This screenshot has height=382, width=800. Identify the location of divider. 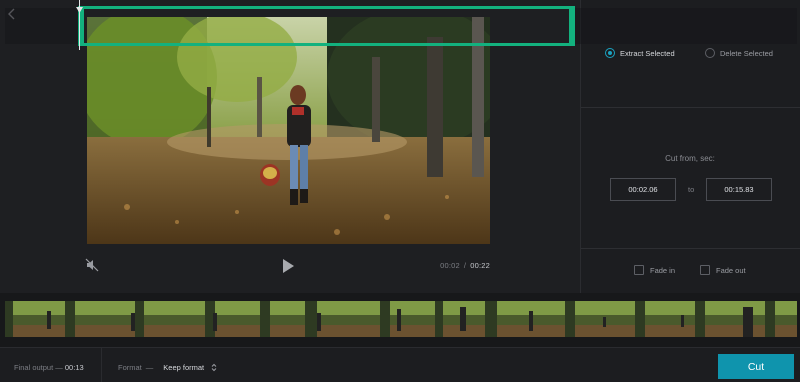
(101, 365).